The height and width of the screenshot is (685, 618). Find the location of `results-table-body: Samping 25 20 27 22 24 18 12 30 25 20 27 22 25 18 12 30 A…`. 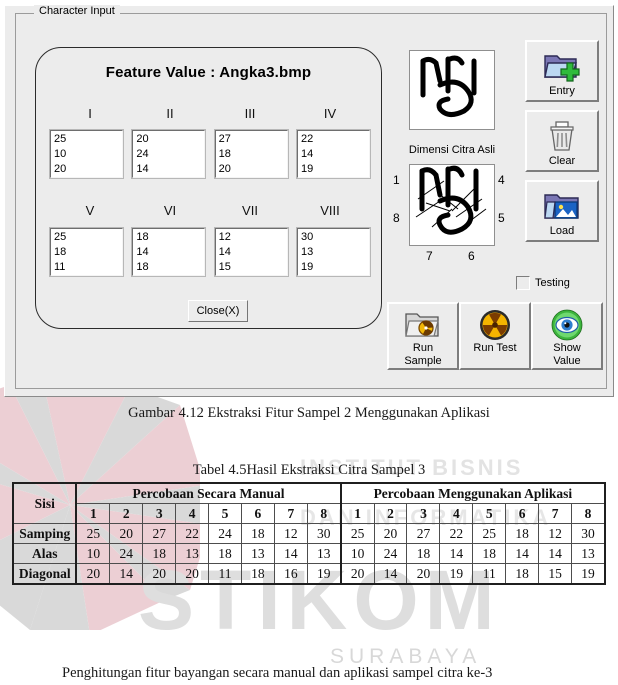

results-table-body: Samping 25 20 27 22 24 18 12 30 25 20 27 22 25 18 12 30 A… is located at coordinates (309, 554).